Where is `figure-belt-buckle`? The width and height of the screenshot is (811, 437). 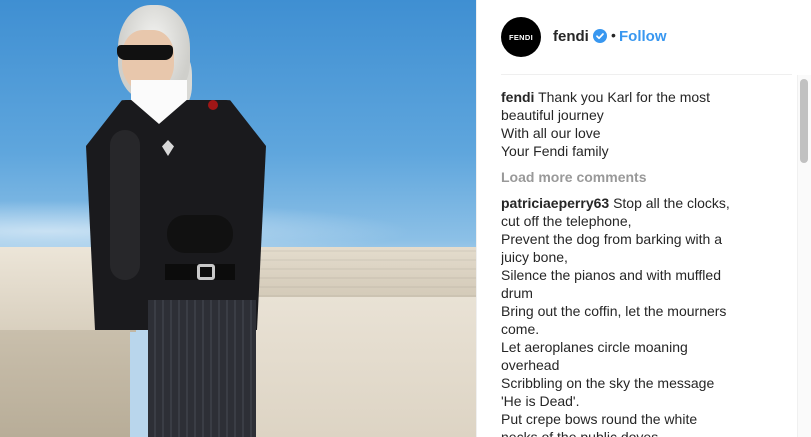
figure-belt-buckle is located at coordinates (206, 272).